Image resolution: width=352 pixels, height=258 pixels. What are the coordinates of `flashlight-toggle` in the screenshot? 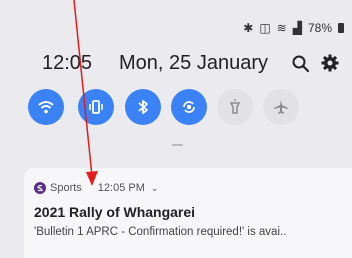 It's located at (235, 107).